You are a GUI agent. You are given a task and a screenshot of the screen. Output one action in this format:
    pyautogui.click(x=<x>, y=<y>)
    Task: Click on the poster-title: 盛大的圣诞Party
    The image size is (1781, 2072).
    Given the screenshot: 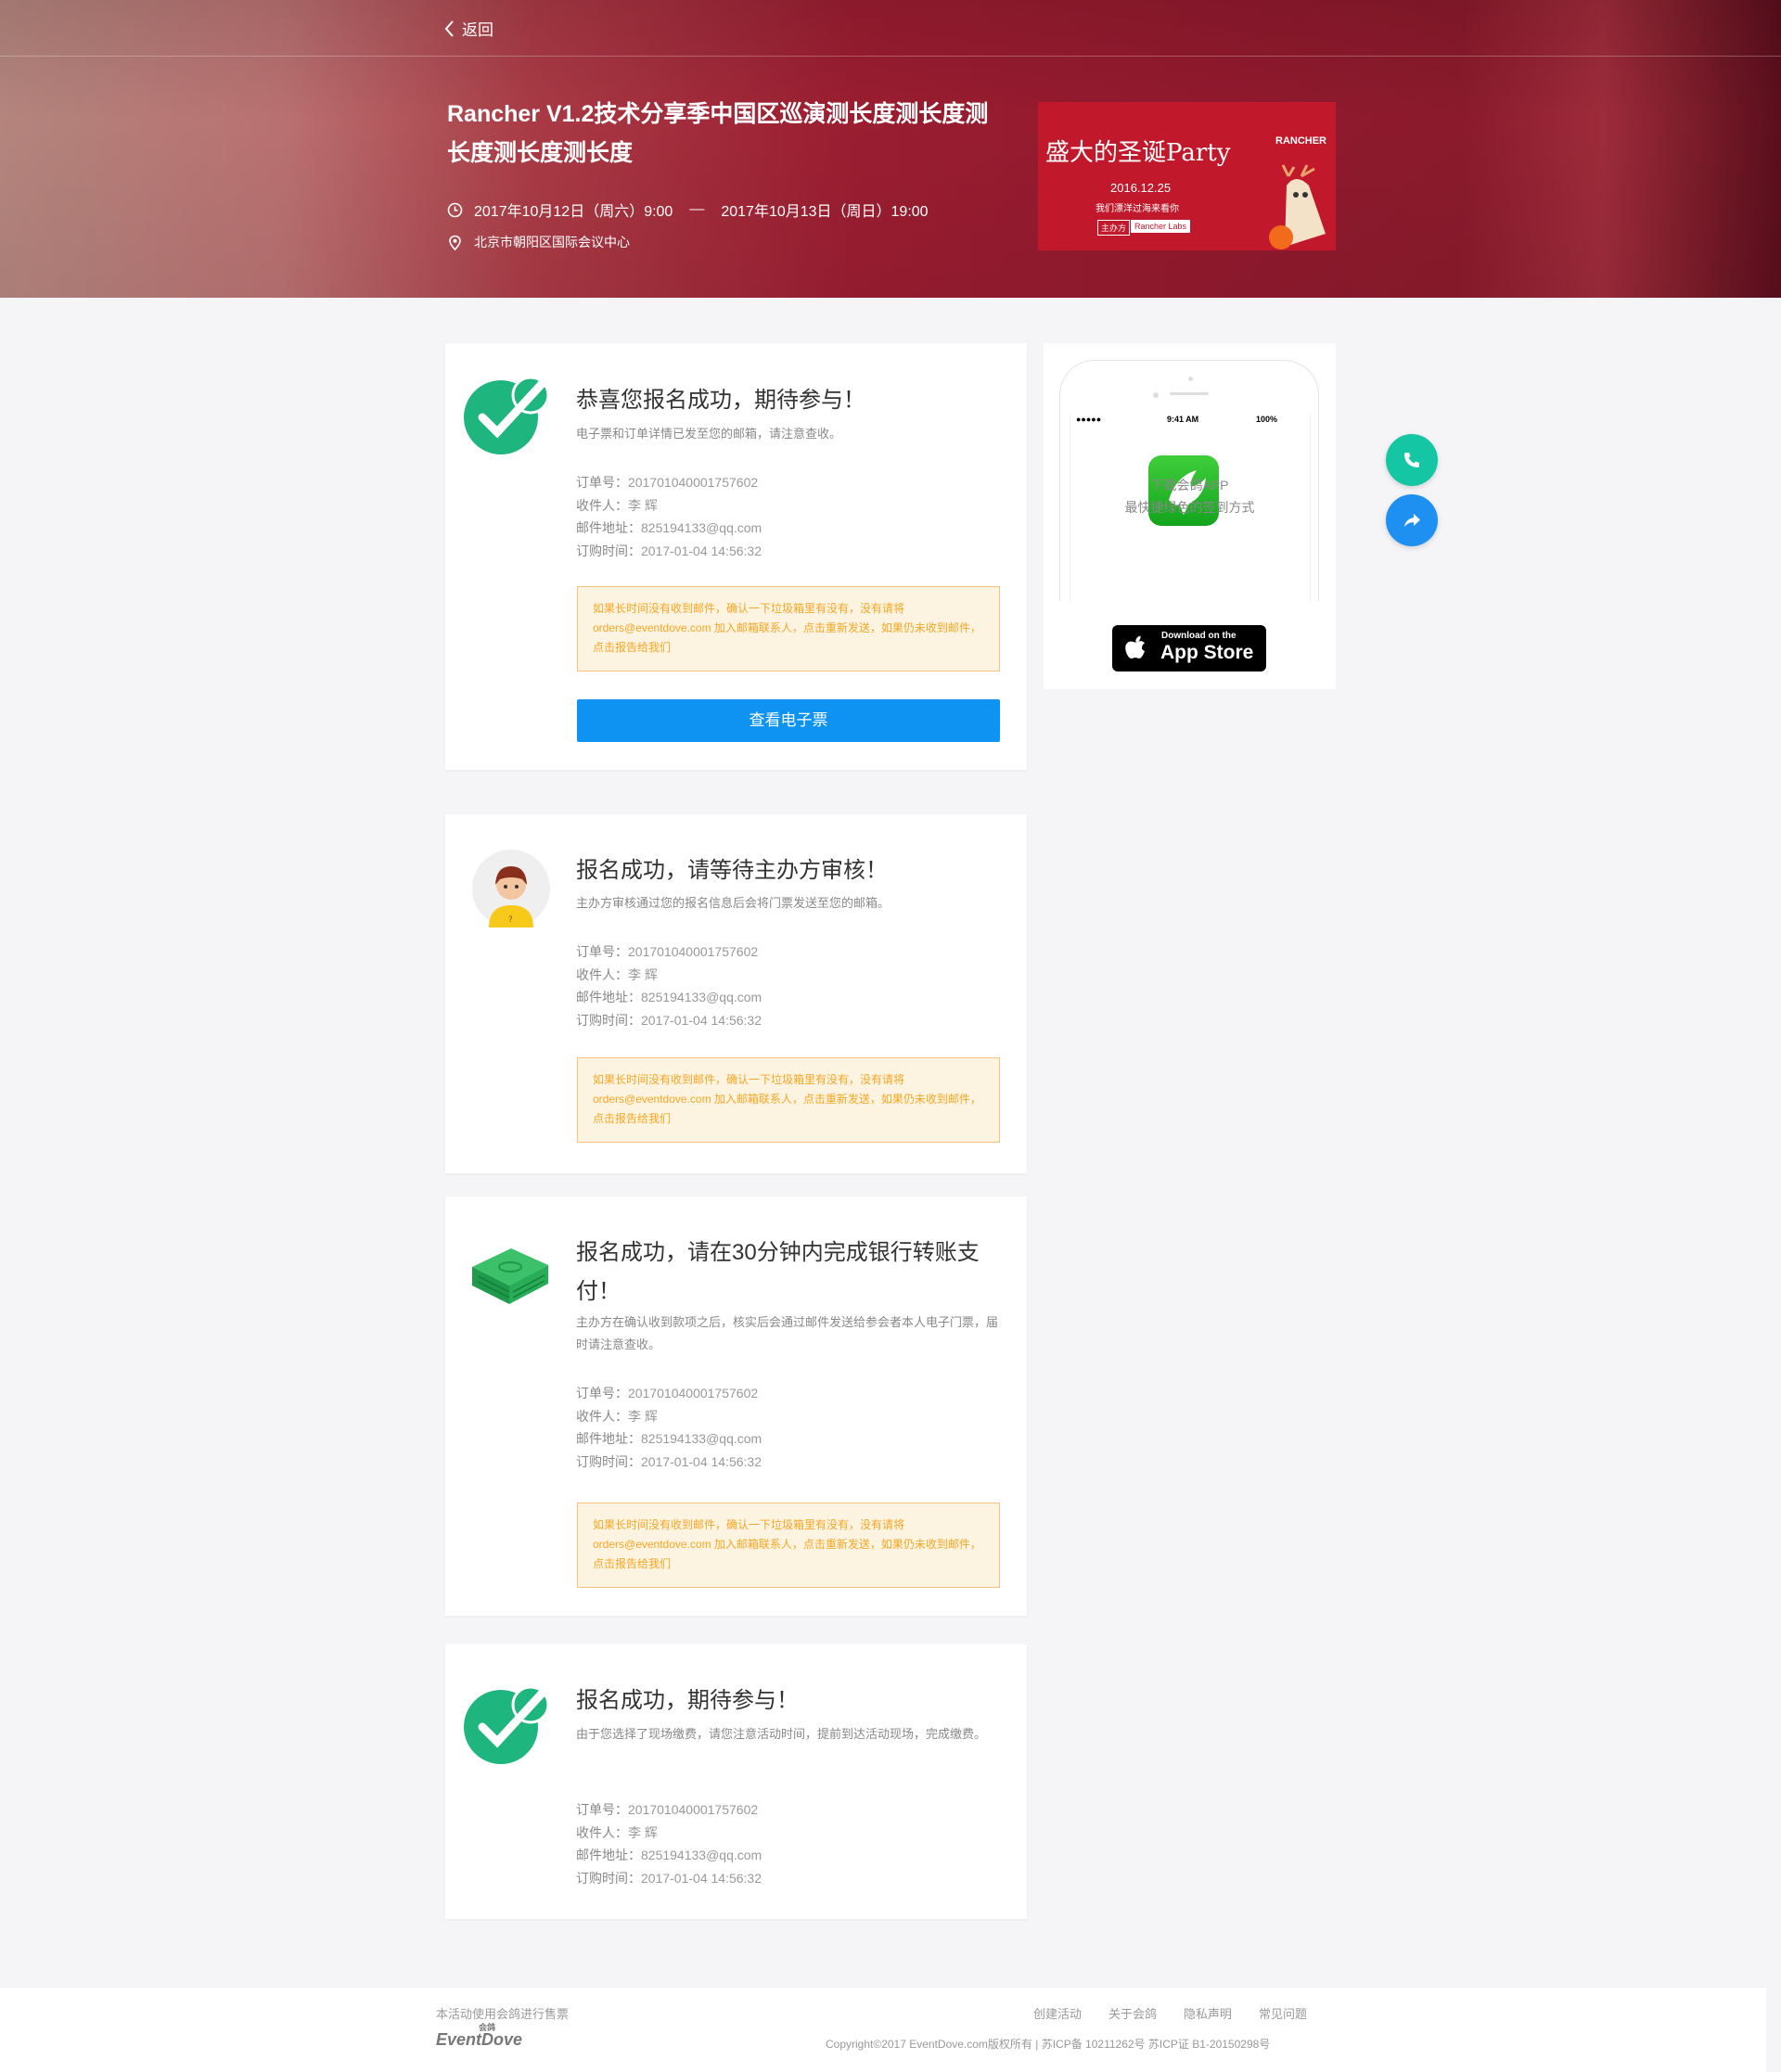 What is the action you would take?
    pyautogui.click(x=1138, y=153)
    